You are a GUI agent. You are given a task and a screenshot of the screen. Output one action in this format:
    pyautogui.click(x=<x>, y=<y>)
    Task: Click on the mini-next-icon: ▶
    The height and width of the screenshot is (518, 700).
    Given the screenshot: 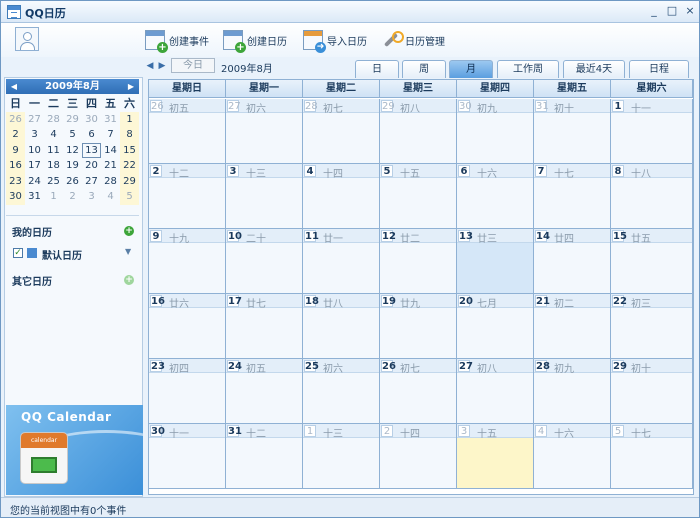 What is the action you would take?
    pyautogui.click(x=131, y=86)
    